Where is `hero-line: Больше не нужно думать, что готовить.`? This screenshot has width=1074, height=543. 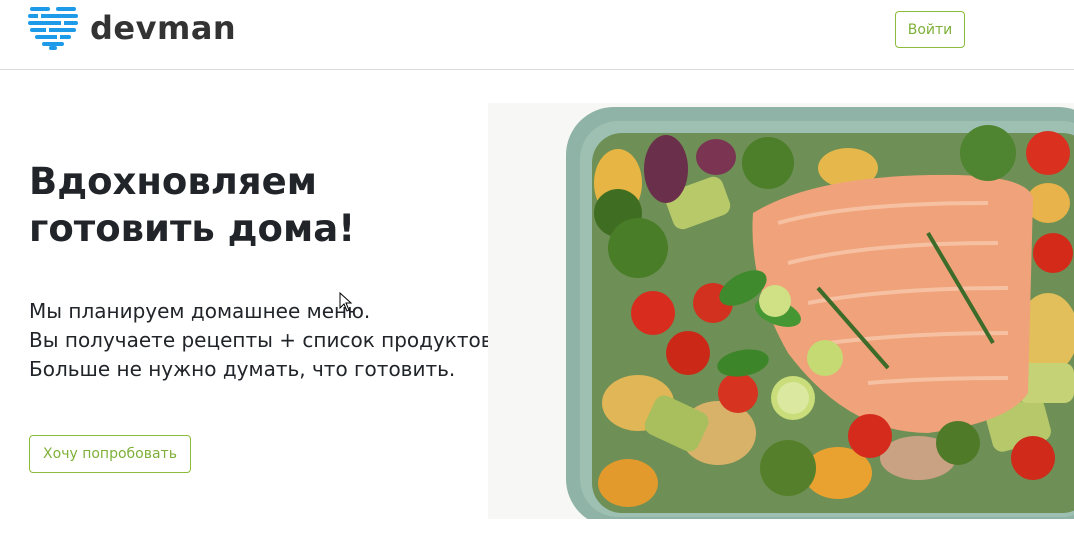
hero-line: Больше не нужно думать, что готовить. is located at coordinates (242, 369).